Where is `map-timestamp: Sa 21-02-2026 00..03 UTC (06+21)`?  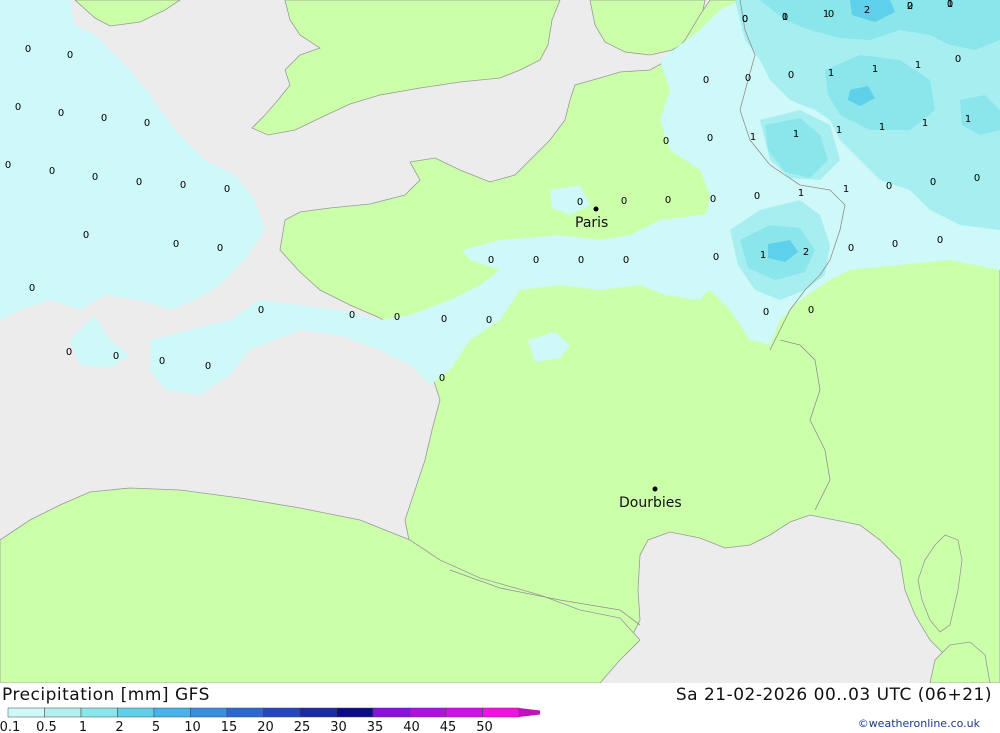 map-timestamp: Sa 21-02-2026 00..03 UTC (06+21) is located at coordinates (833, 695).